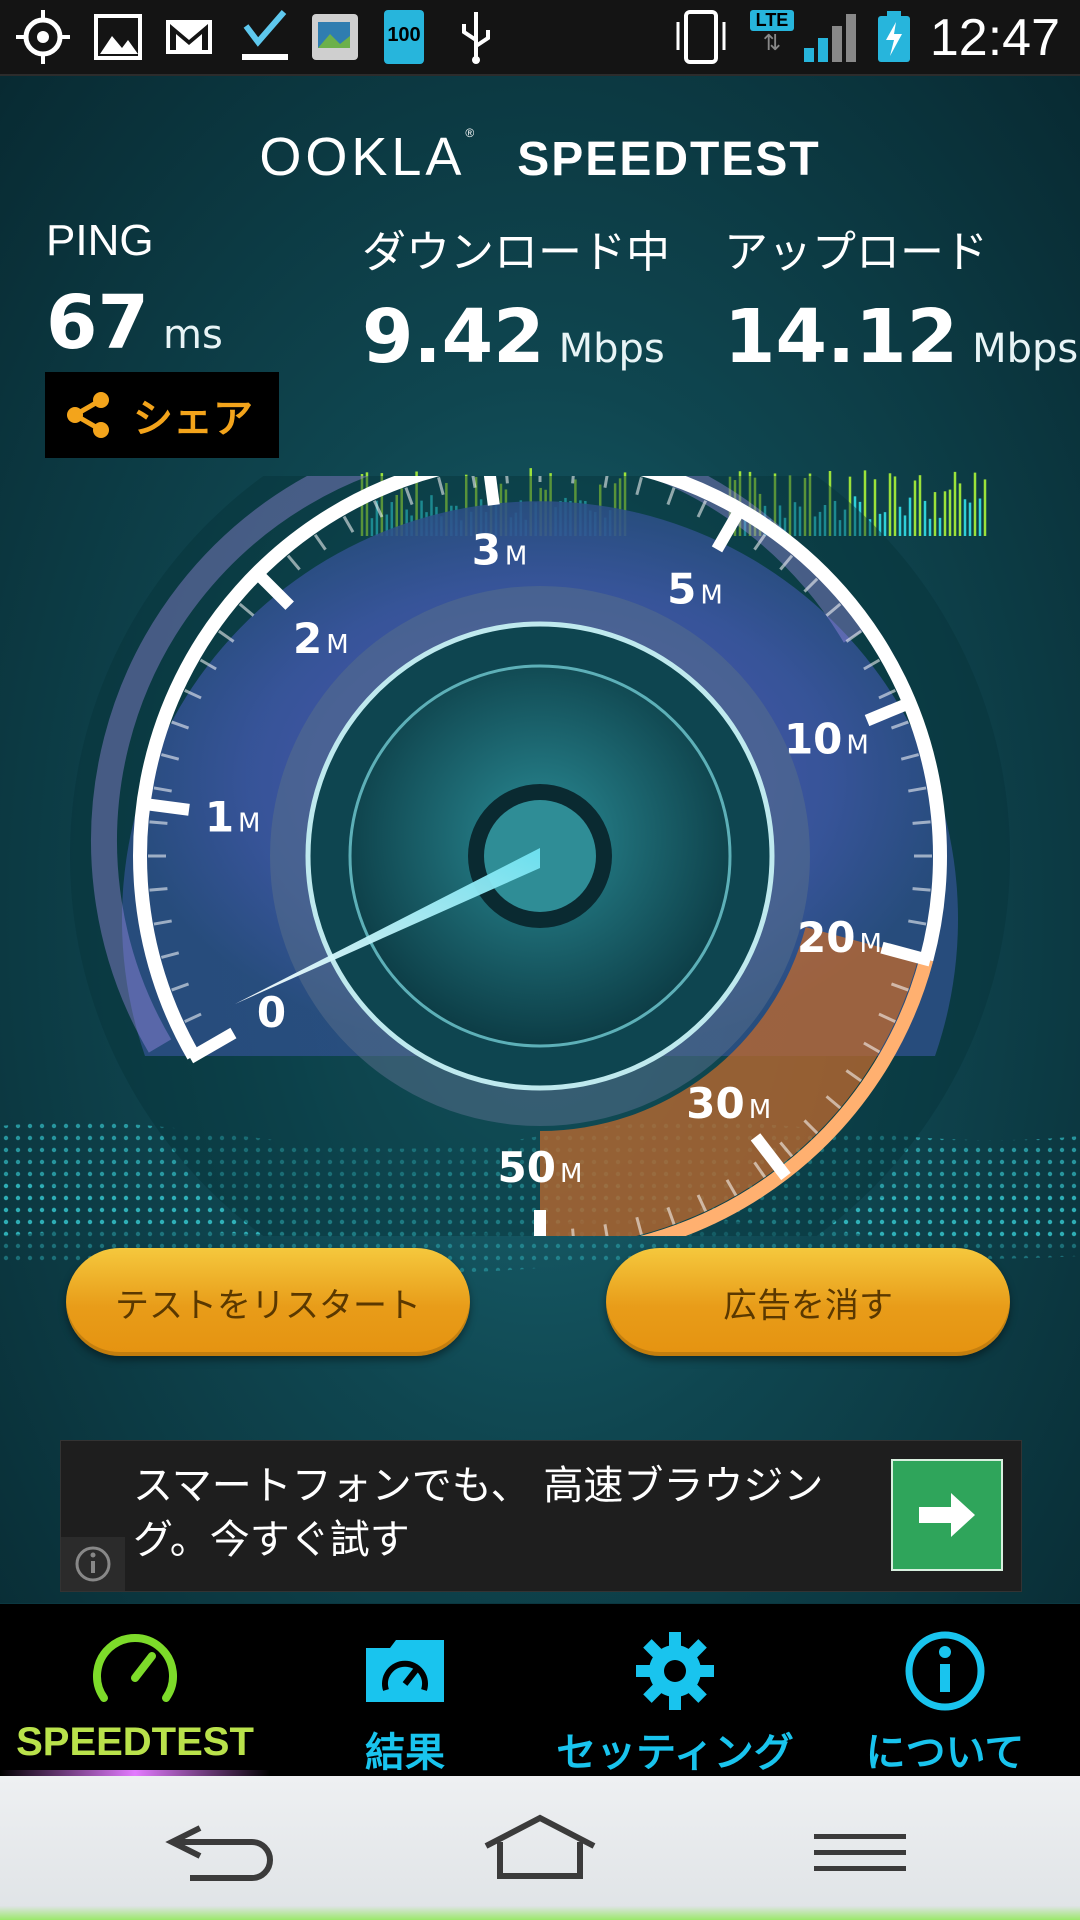  Describe the element at coordinates (268, 1302) in the screenshot. I see `restart-test-button: テストをリスタート` at that location.